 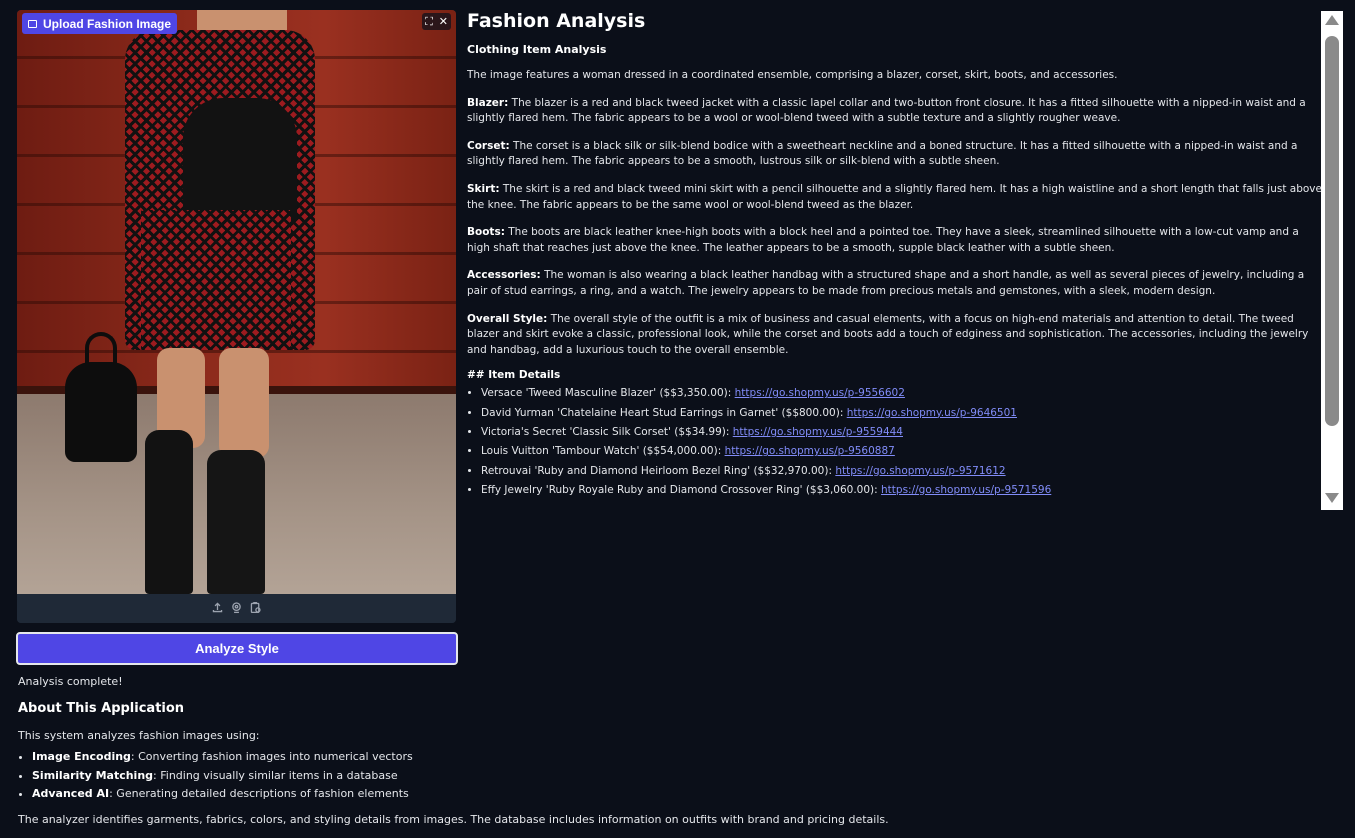 I want to click on figure-corset, so click(x=240, y=160).